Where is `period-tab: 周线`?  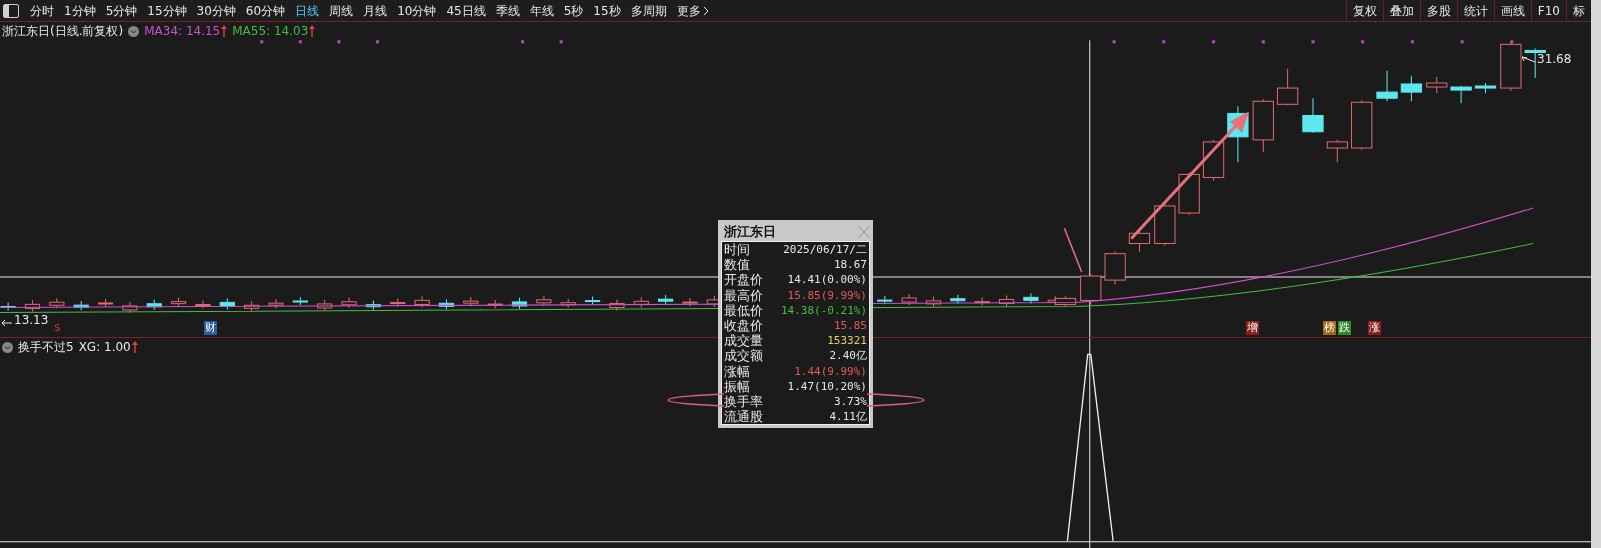
period-tab: 周线 is located at coordinates (341, 10).